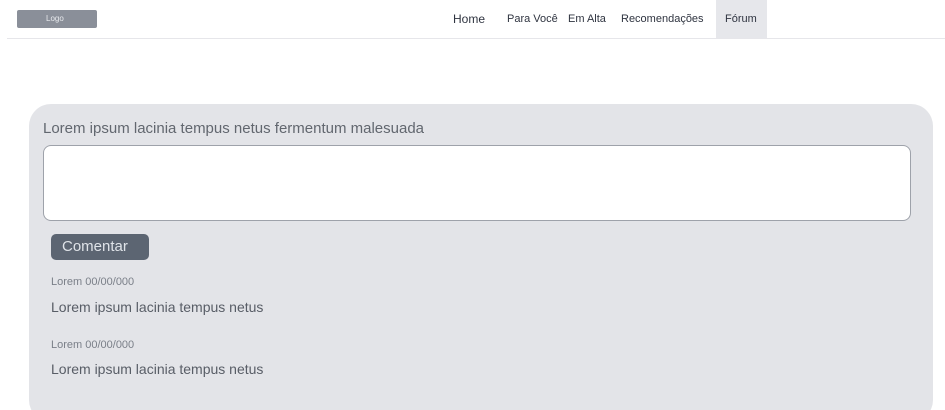 The height and width of the screenshot is (410, 945). What do you see at coordinates (587, 19) in the screenshot?
I see `nav-em-alta: Em Alta` at bounding box center [587, 19].